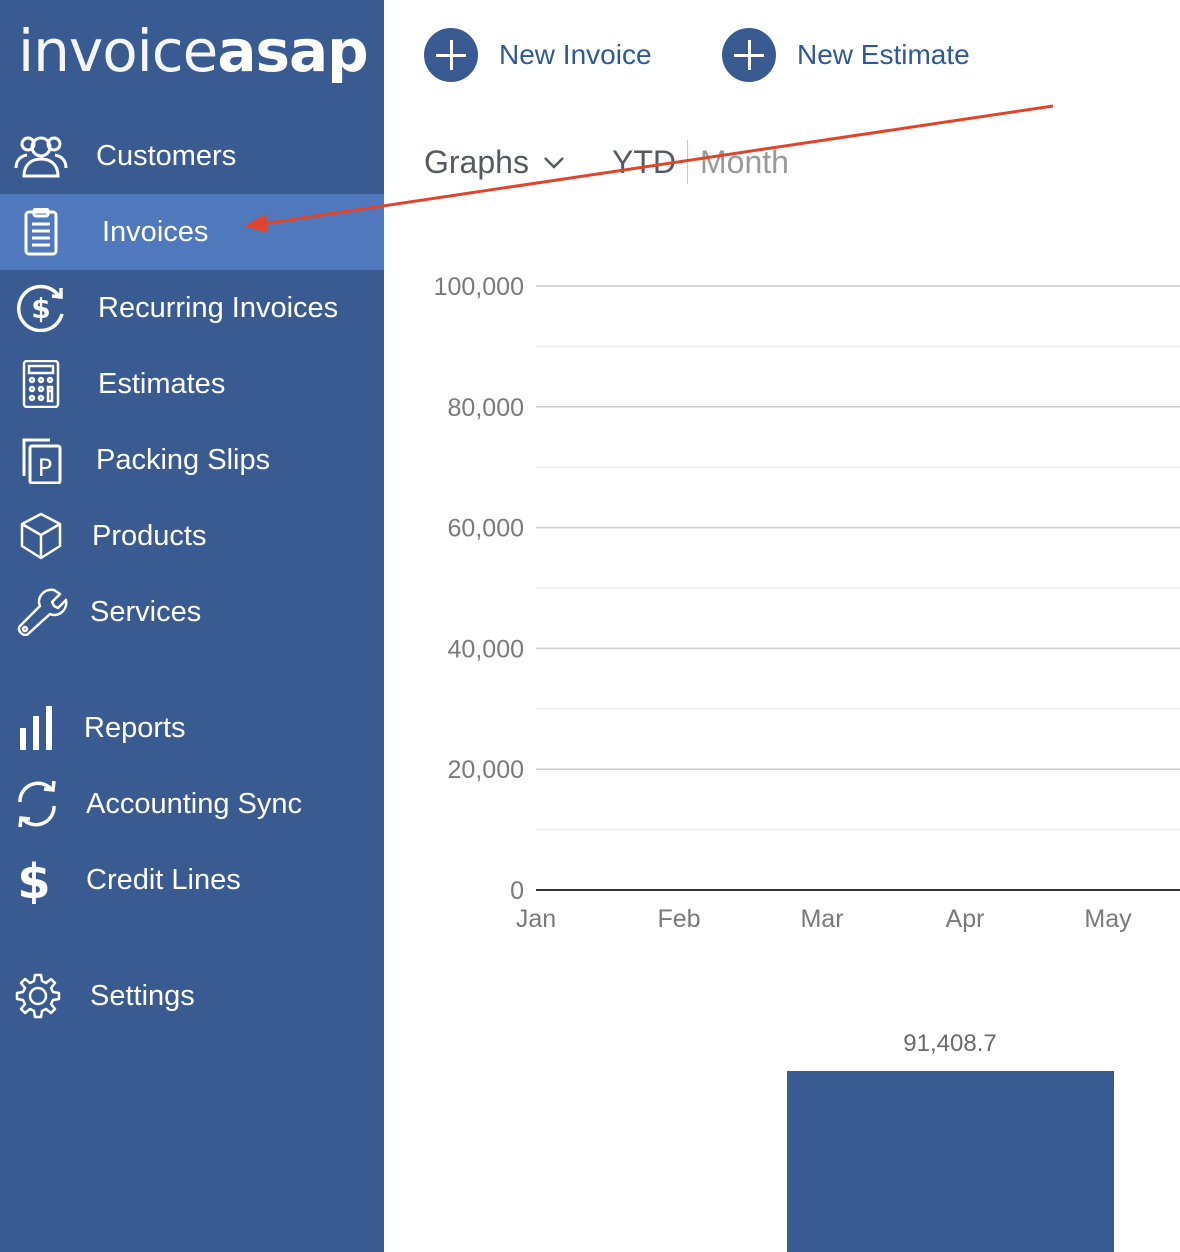 Image resolution: width=1180 pixels, height=1252 pixels. What do you see at coordinates (41, 536) in the screenshot?
I see `box-icon` at bounding box center [41, 536].